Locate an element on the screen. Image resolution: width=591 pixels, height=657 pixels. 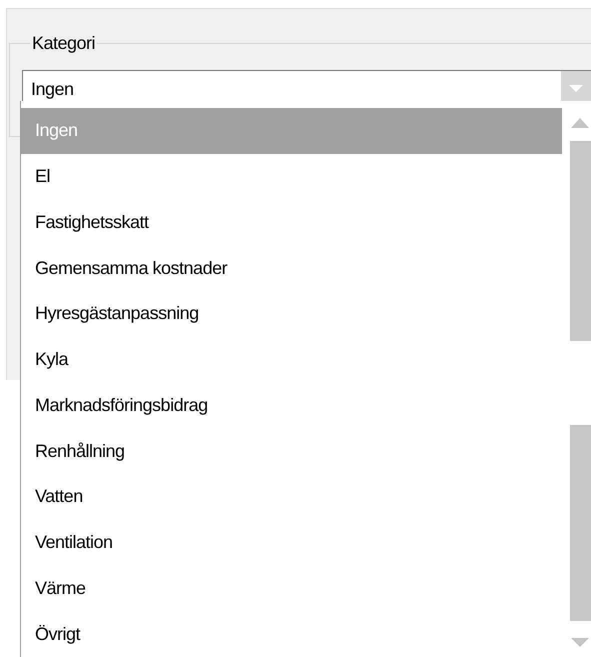
dropdown-arrow-icon is located at coordinates (576, 89).